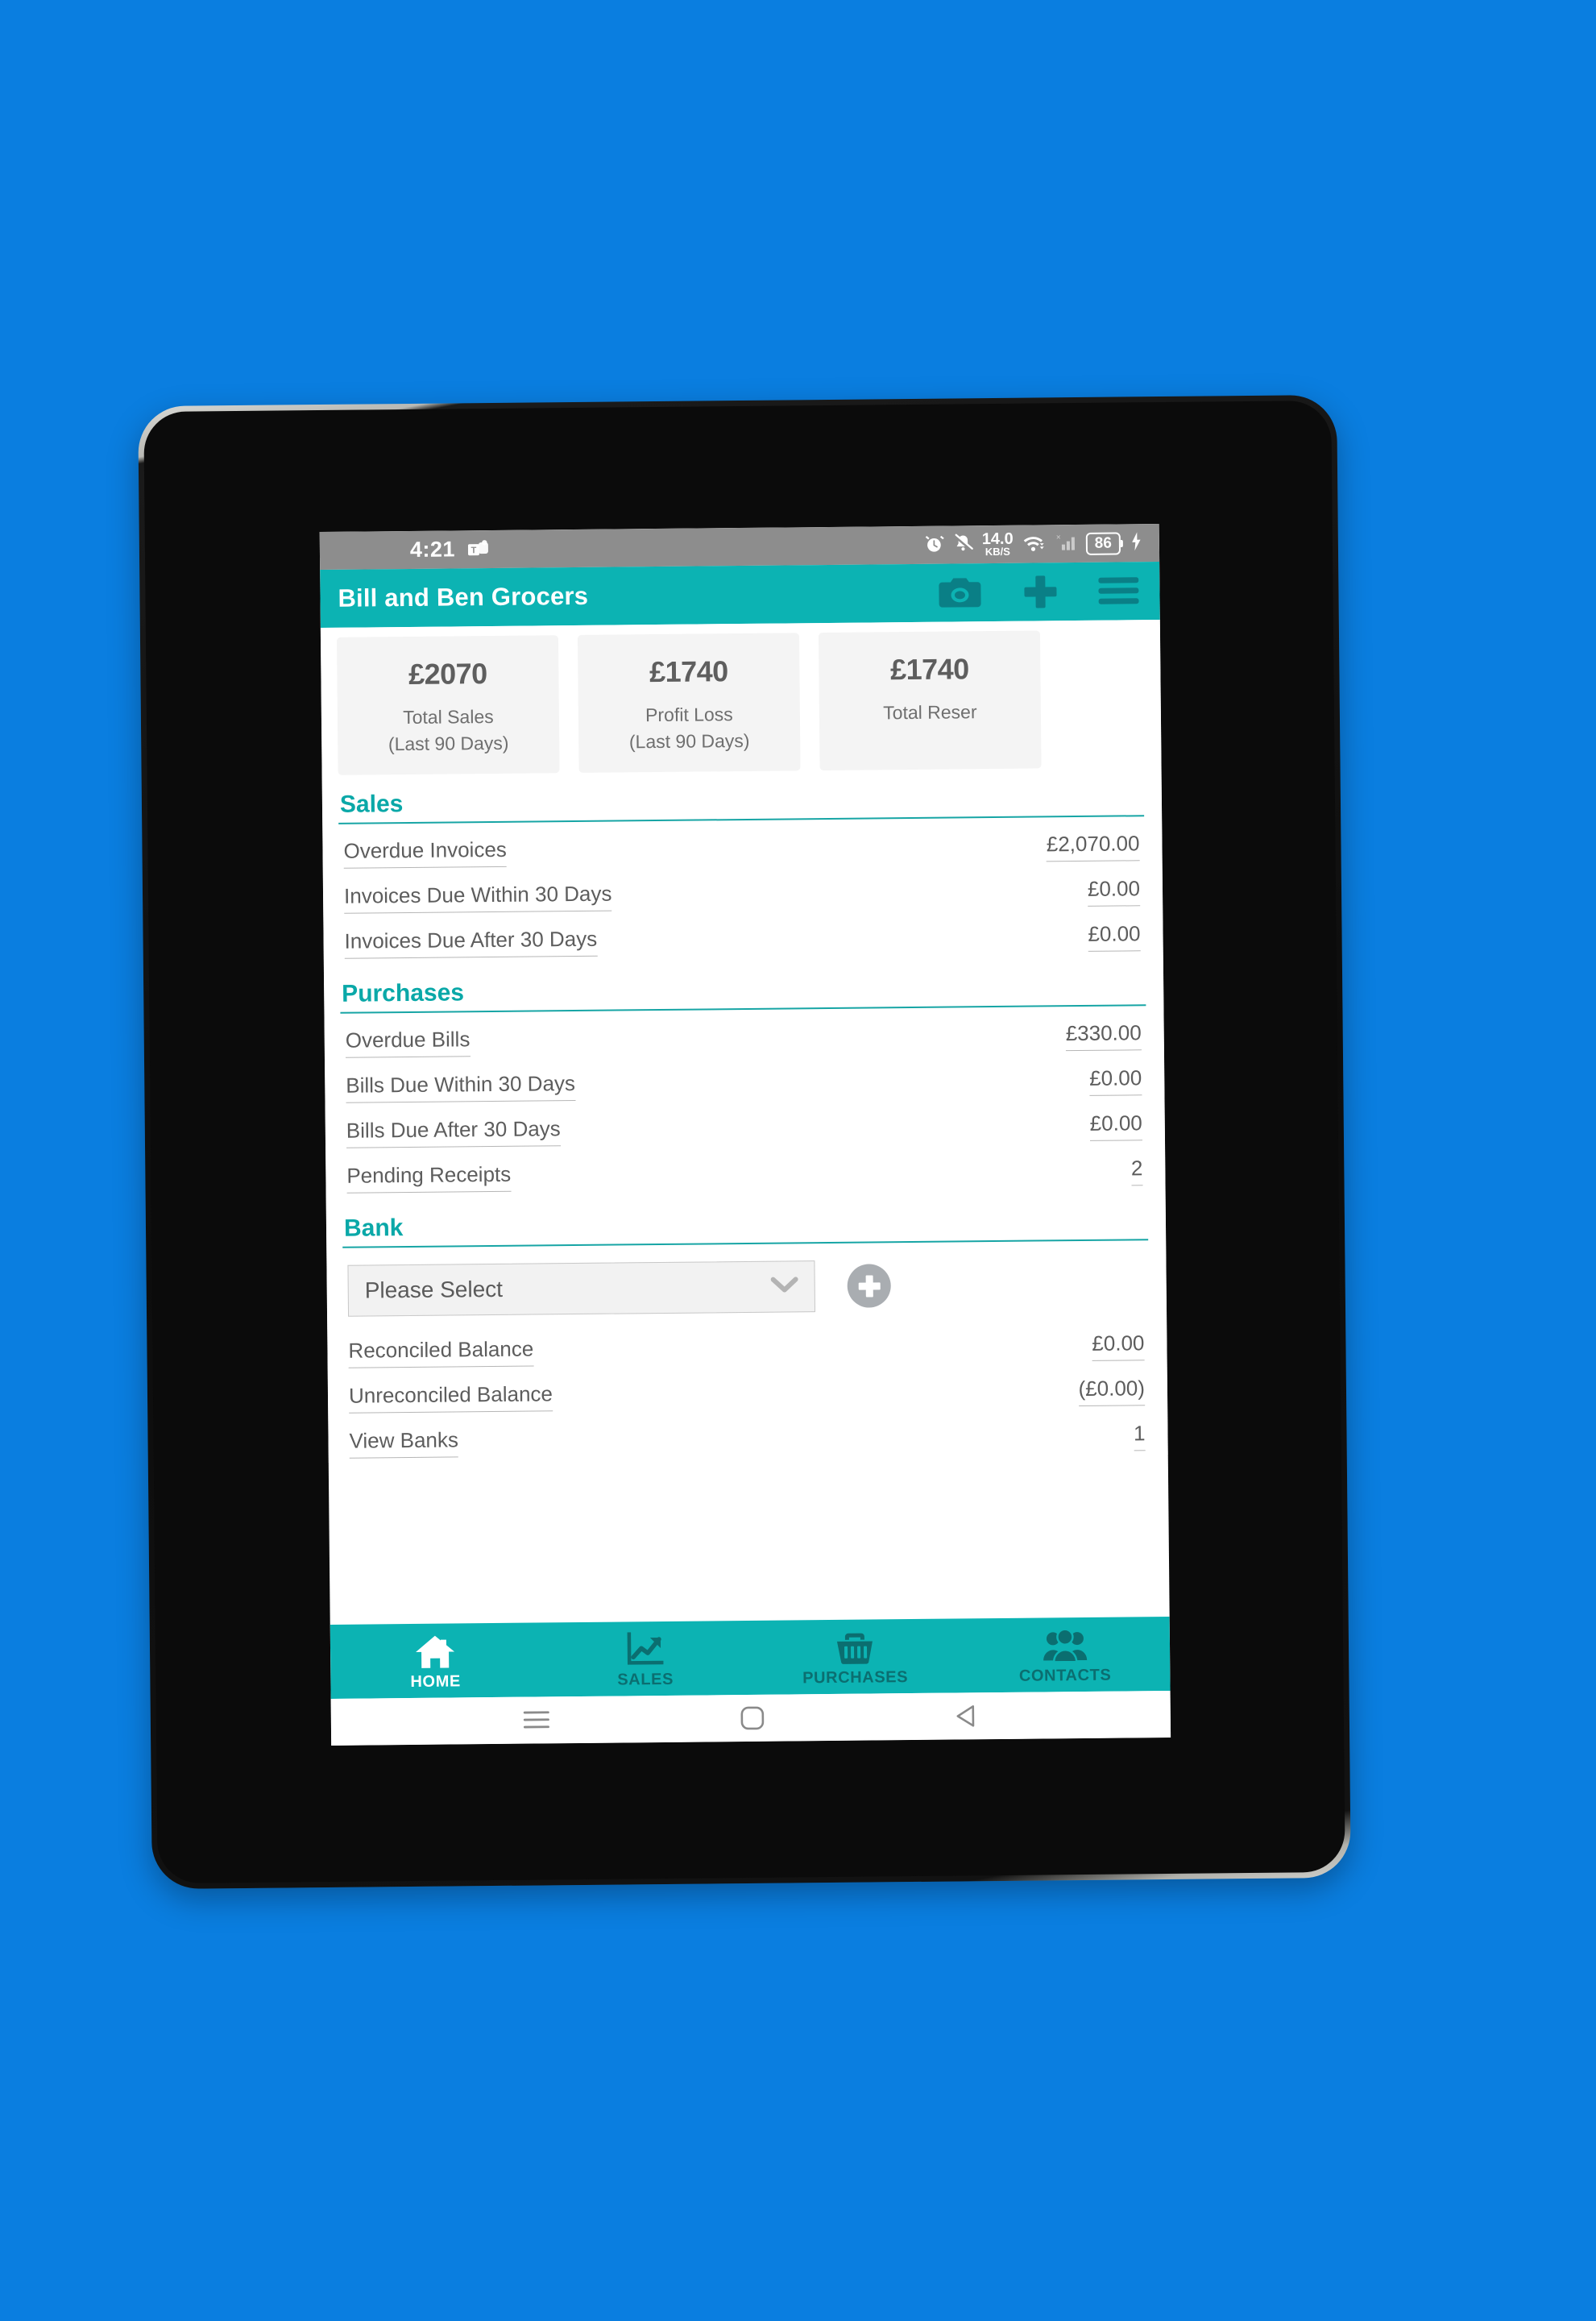  What do you see at coordinates (478, 549) in the screenshot?
I see `microsoft-teams-icon: T` at bounding box center [478, 549].